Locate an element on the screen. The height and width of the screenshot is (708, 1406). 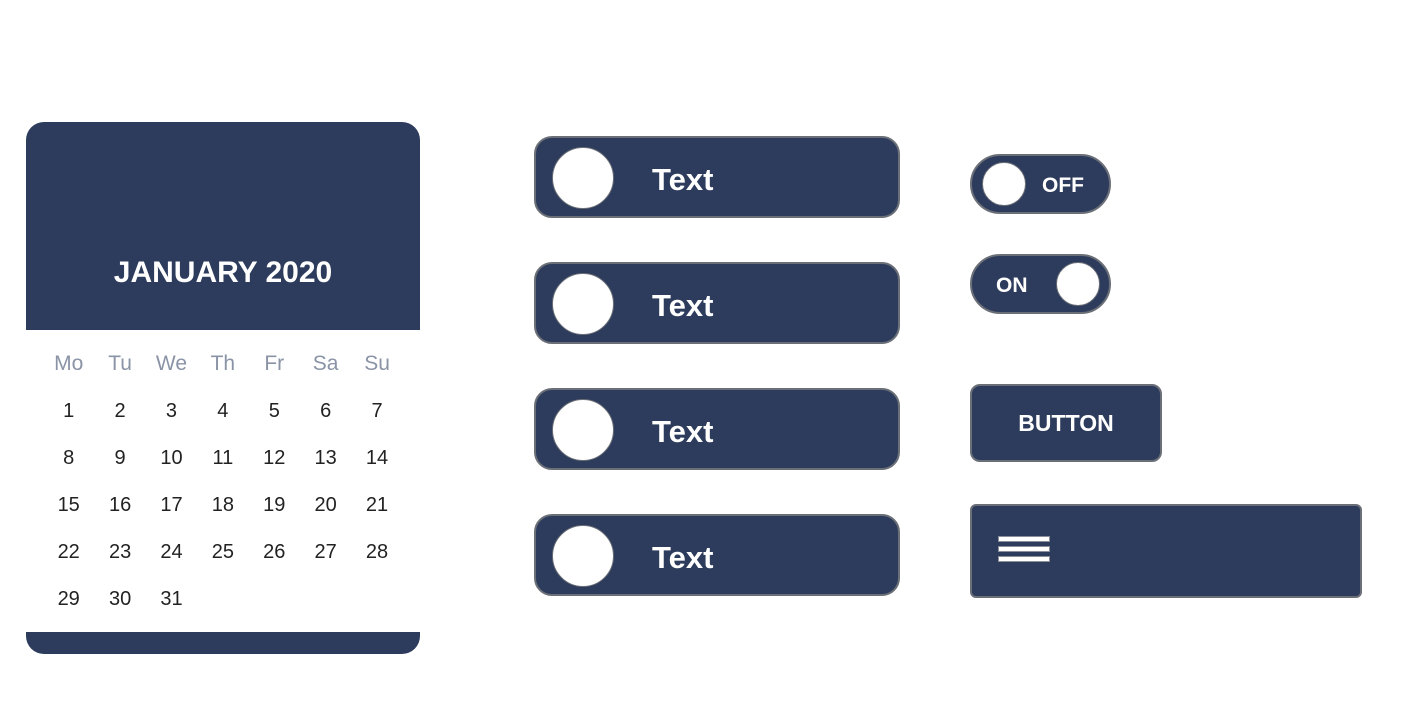
calendar-day: 6 is located at coordinates (325, 415).